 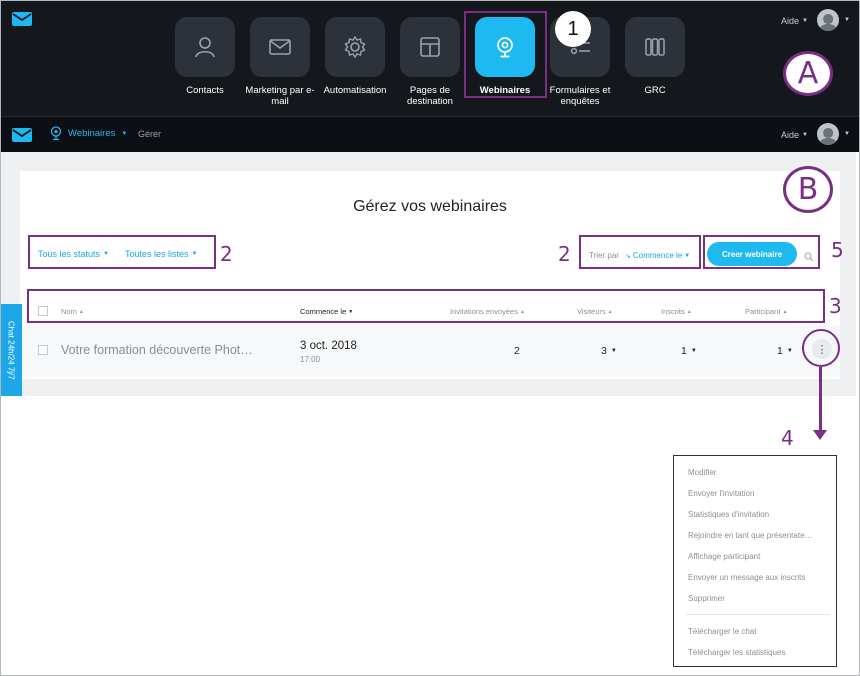 What do you see at coordinates (736, 652) in the screenshot?
I see `menu-item-download-stats: Télécharger les statistiques` at bounding box center [736, 652].